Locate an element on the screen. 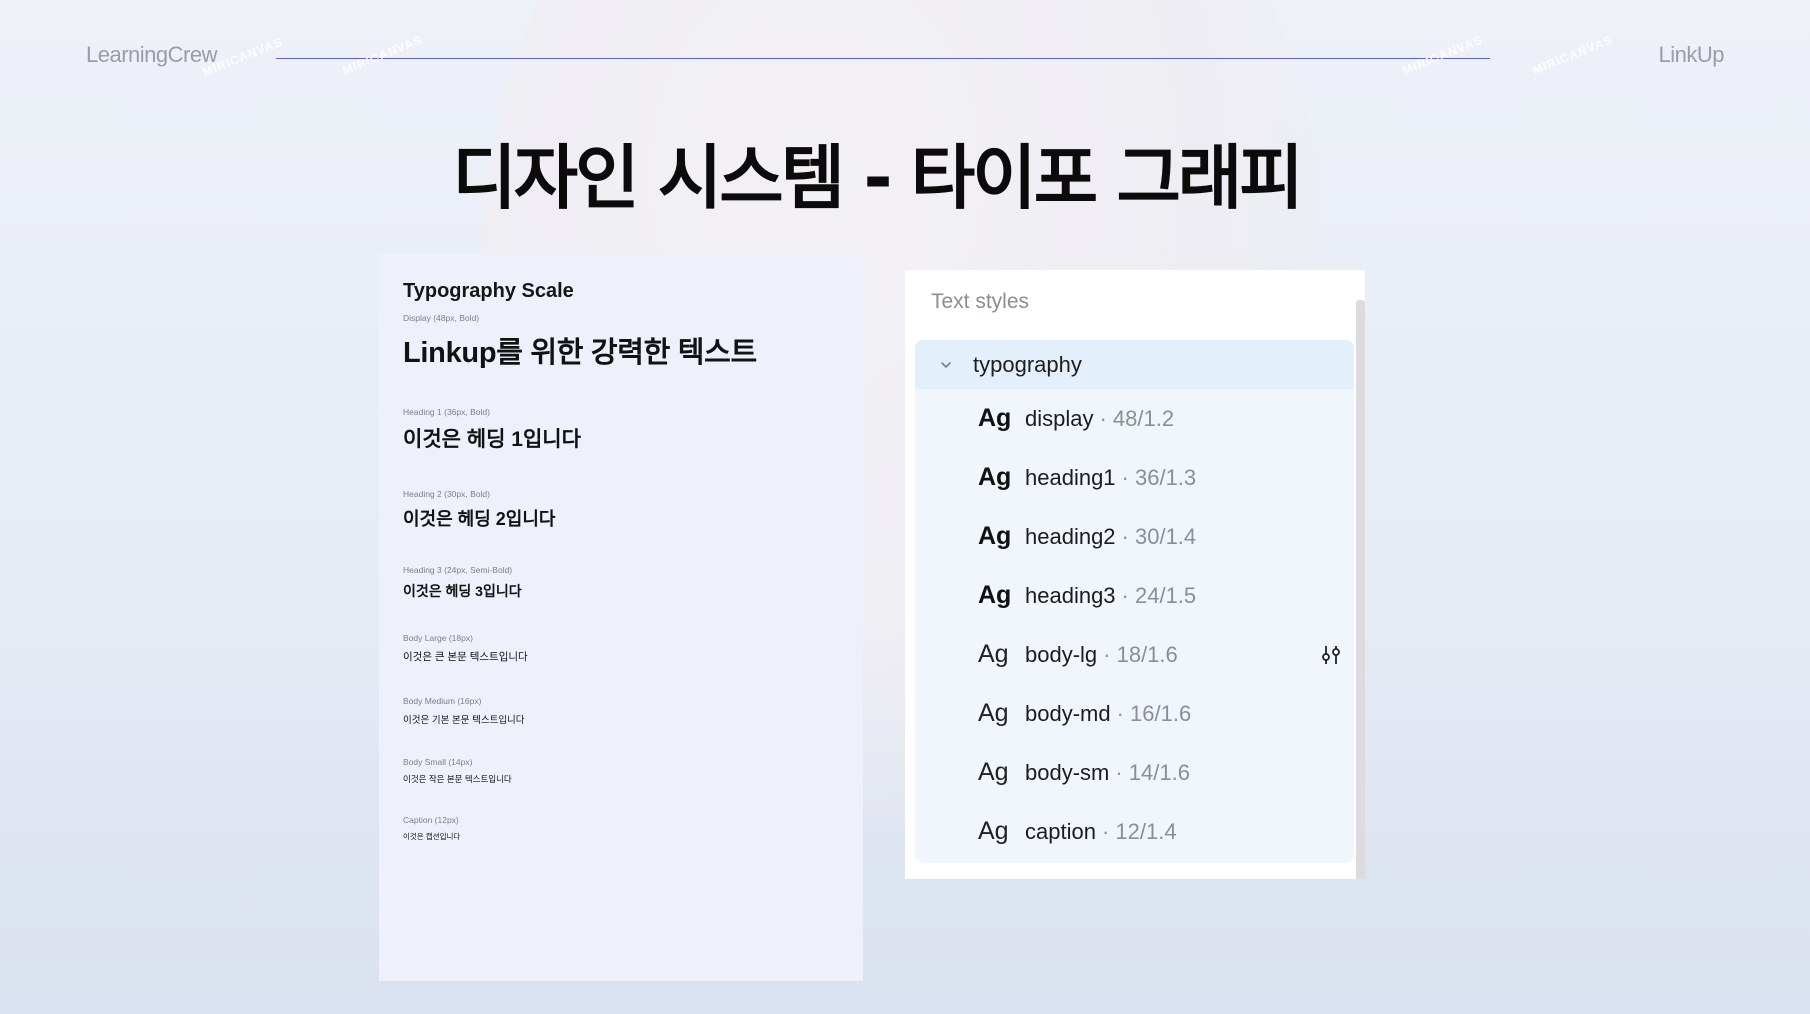 The width and height of the screenshot is (1810, 1014). panel-title: Text styles is located at coordinates (980, 301).